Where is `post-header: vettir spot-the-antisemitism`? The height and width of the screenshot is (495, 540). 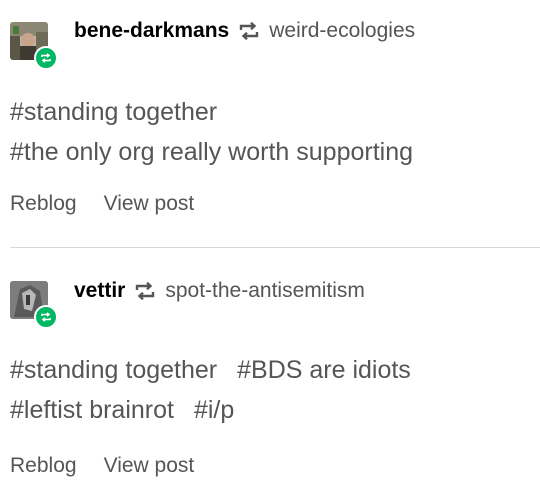 post-header: vettir spot-the-antisemitism is located at coordinates (219, 291).